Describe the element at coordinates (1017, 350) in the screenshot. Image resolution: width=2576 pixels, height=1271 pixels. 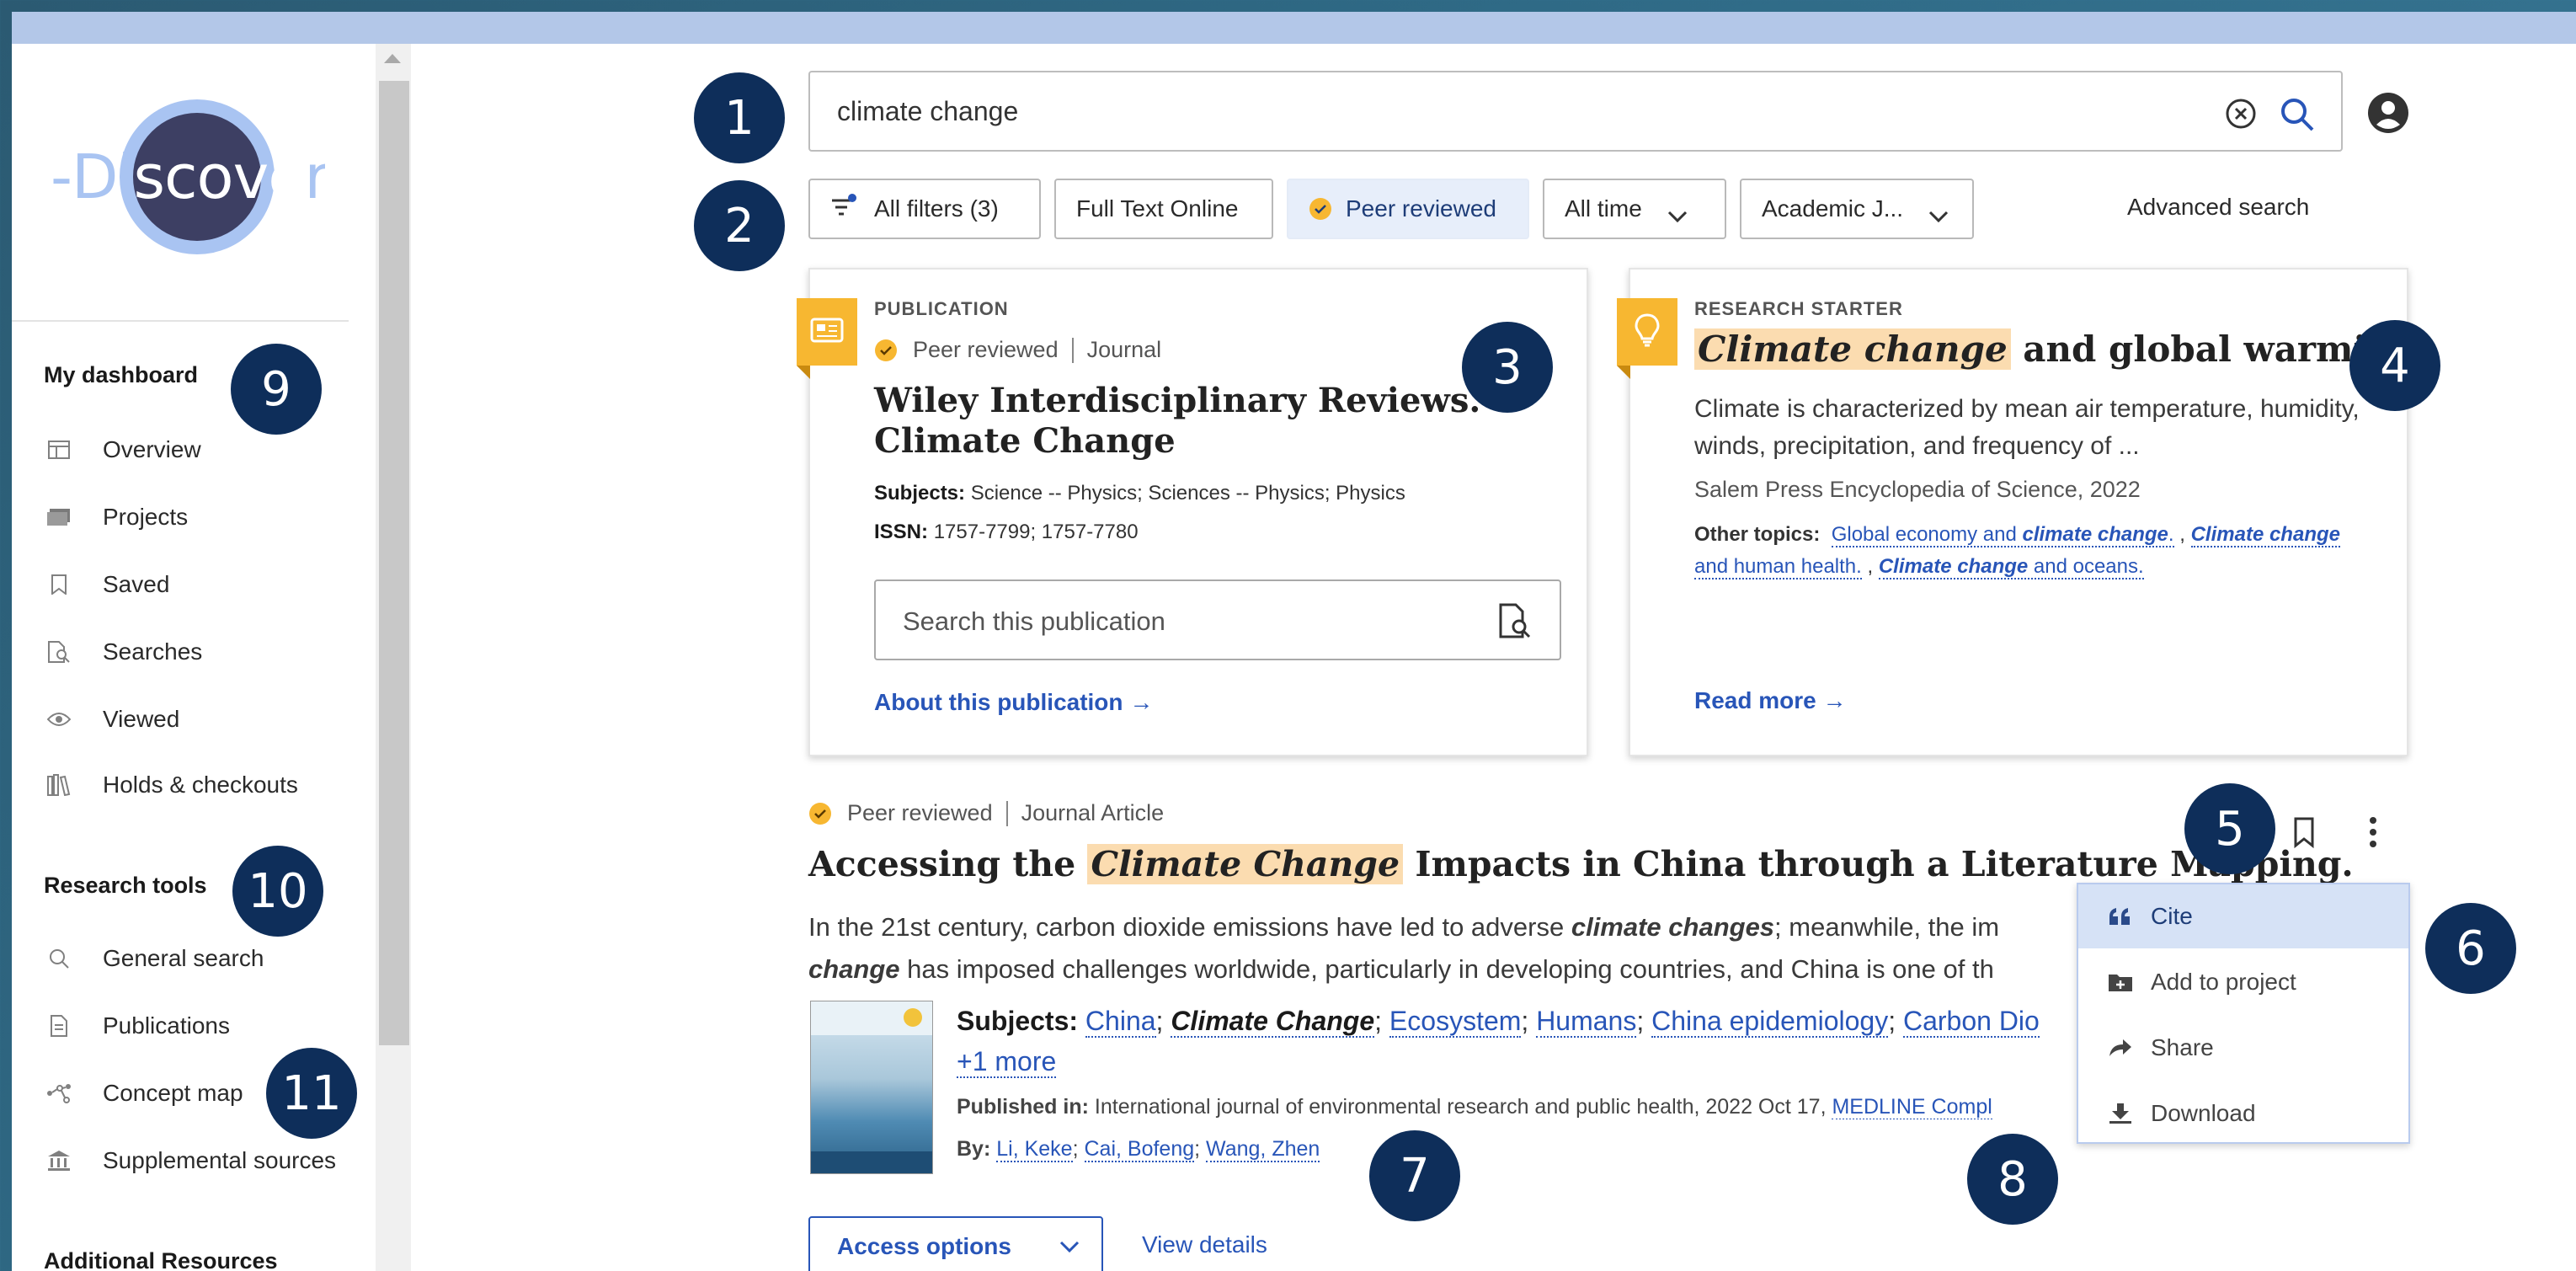
I see `publication-meta: Peer reviewed Journal` at that location.